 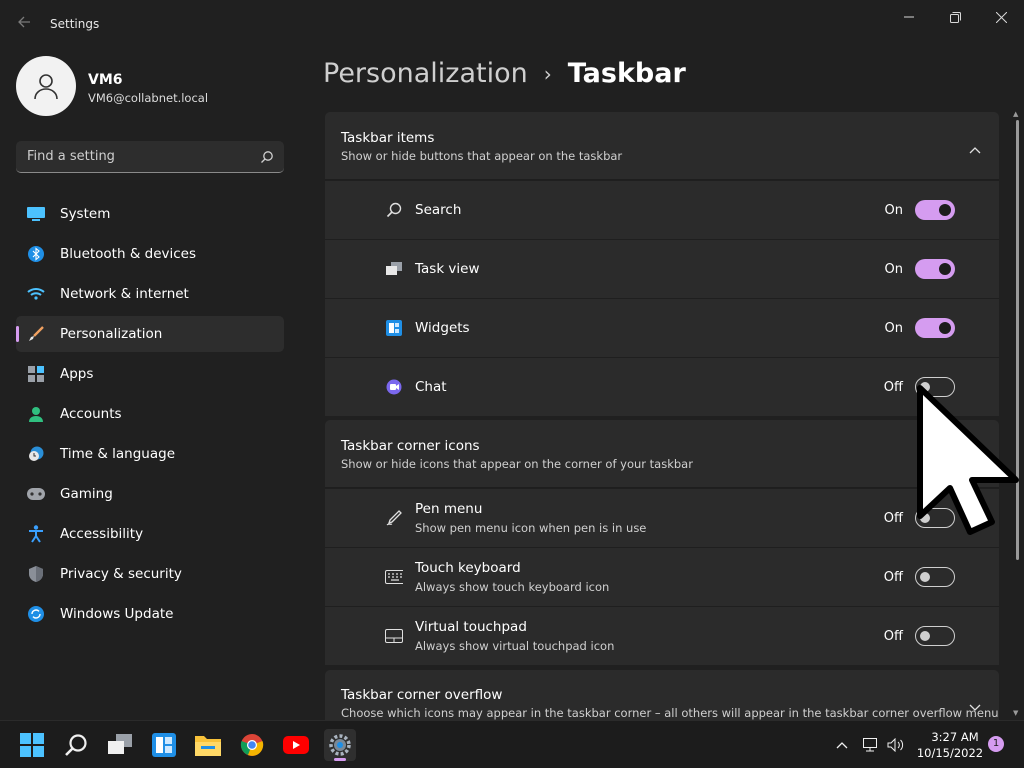 I want to click on taskbar: 3:27 AM 10/15/2022 1, so click(x=512, y=744).